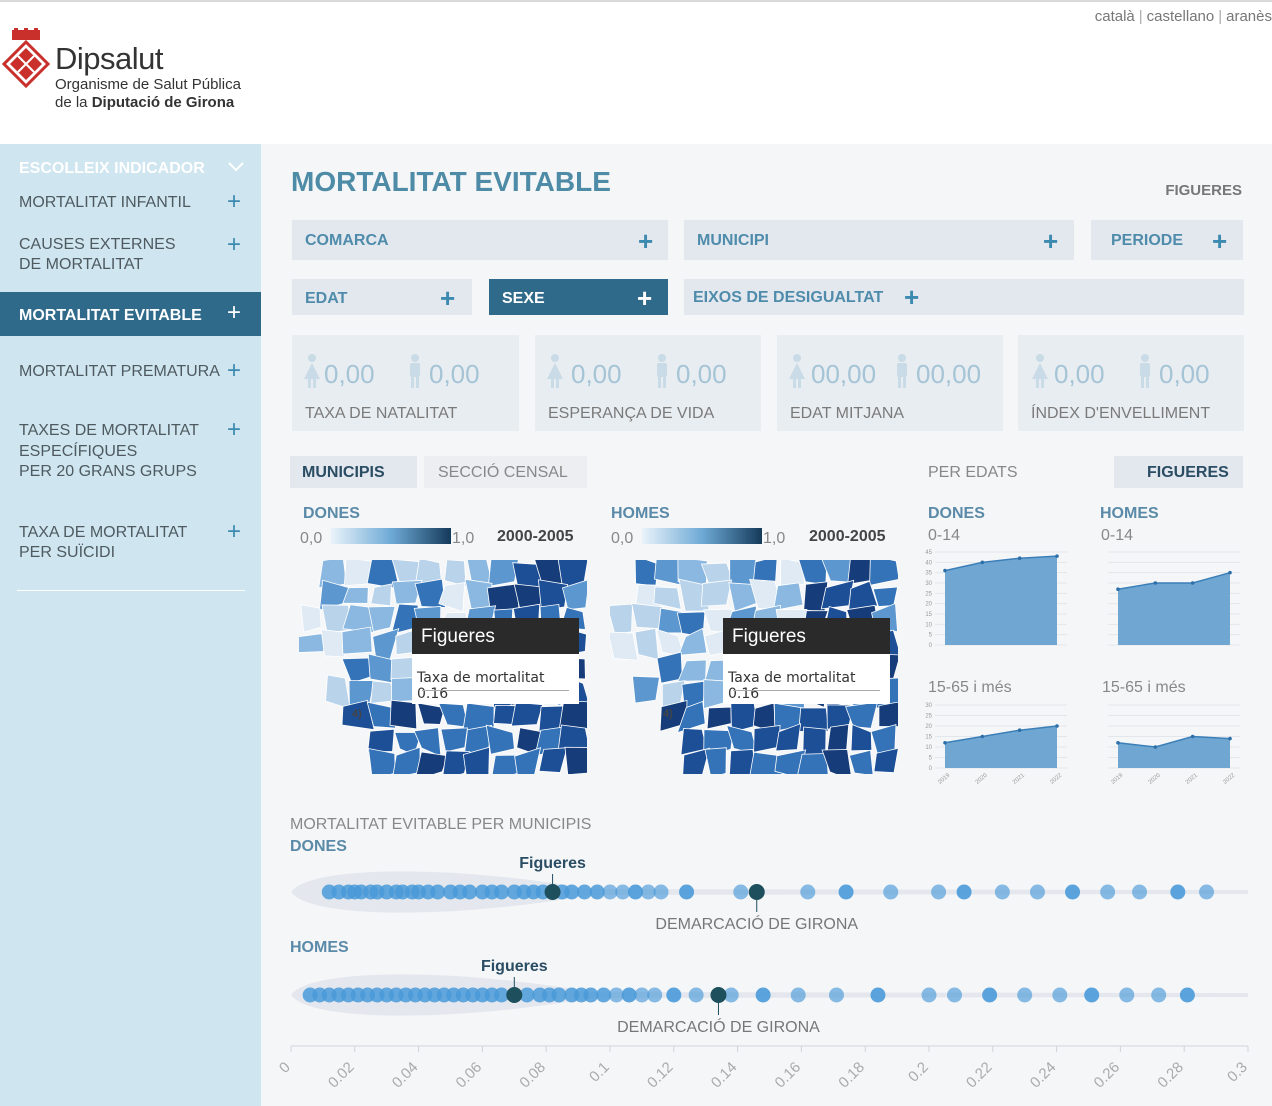 This screenshot has height=1106, width=1272. Describe the element at coordinates (480, 240) in the screenshot. I see `filter-comarca: COMARCA +` at that location.